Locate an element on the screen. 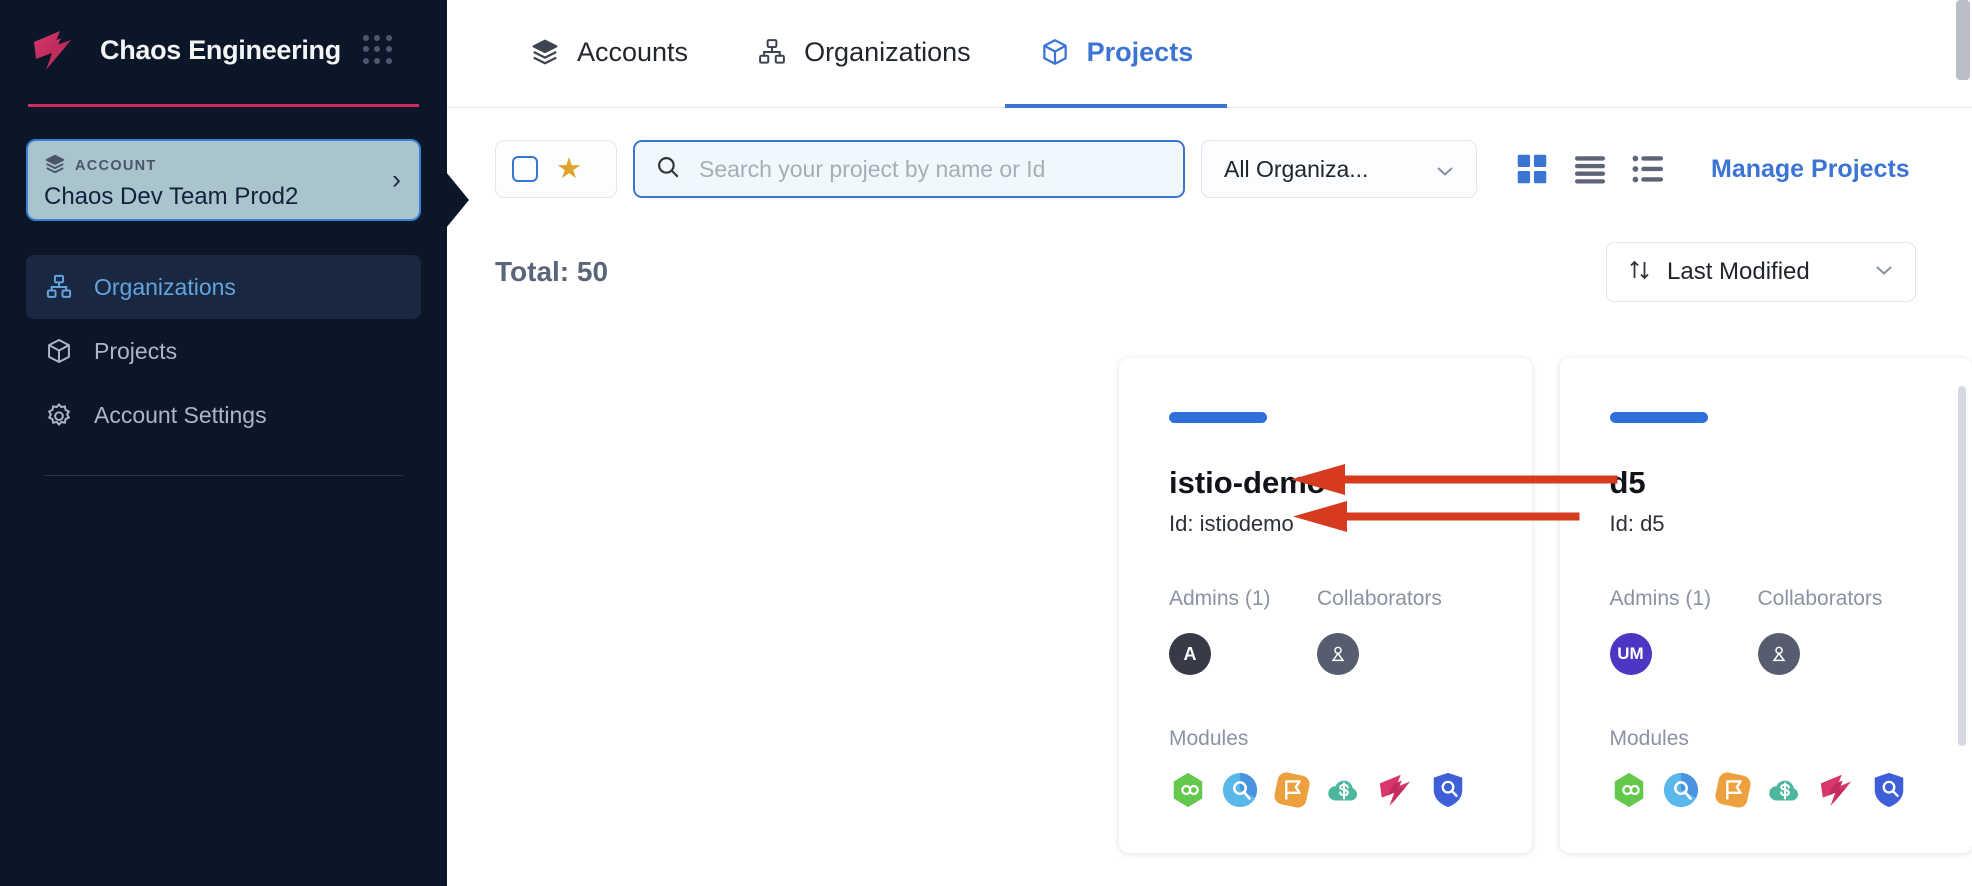  search-input is located at coordinates (931, 169).